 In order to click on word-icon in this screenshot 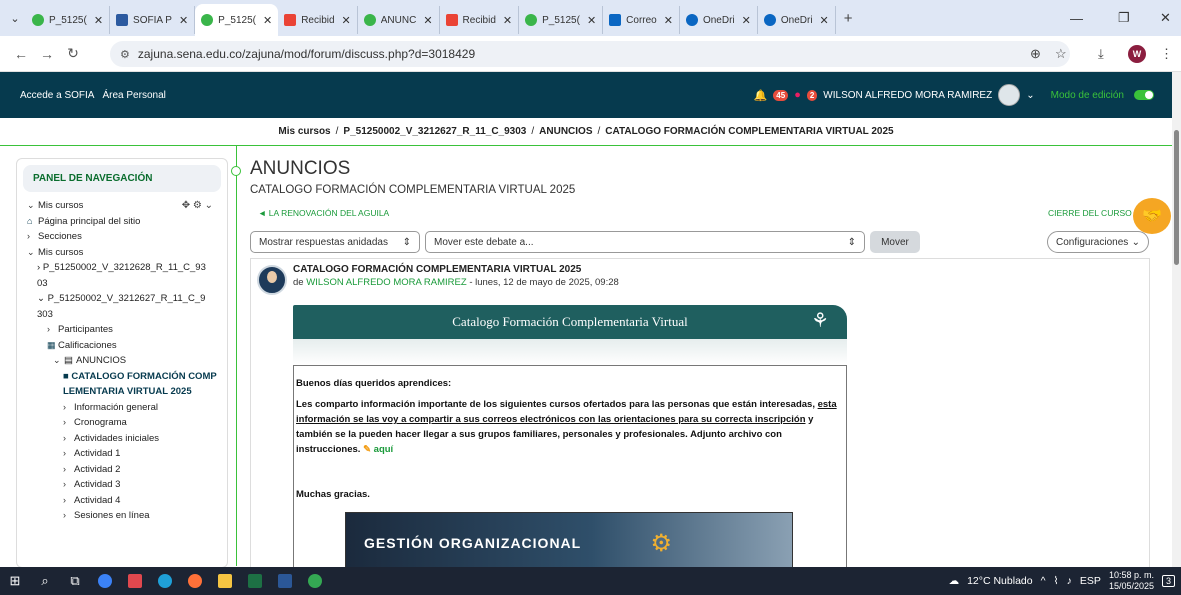, I will do `click(285, 581)`.